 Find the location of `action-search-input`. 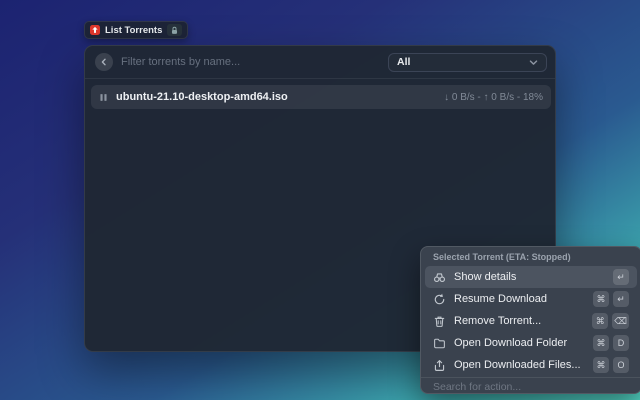

action-search-input is located at coordinates (531, 387).